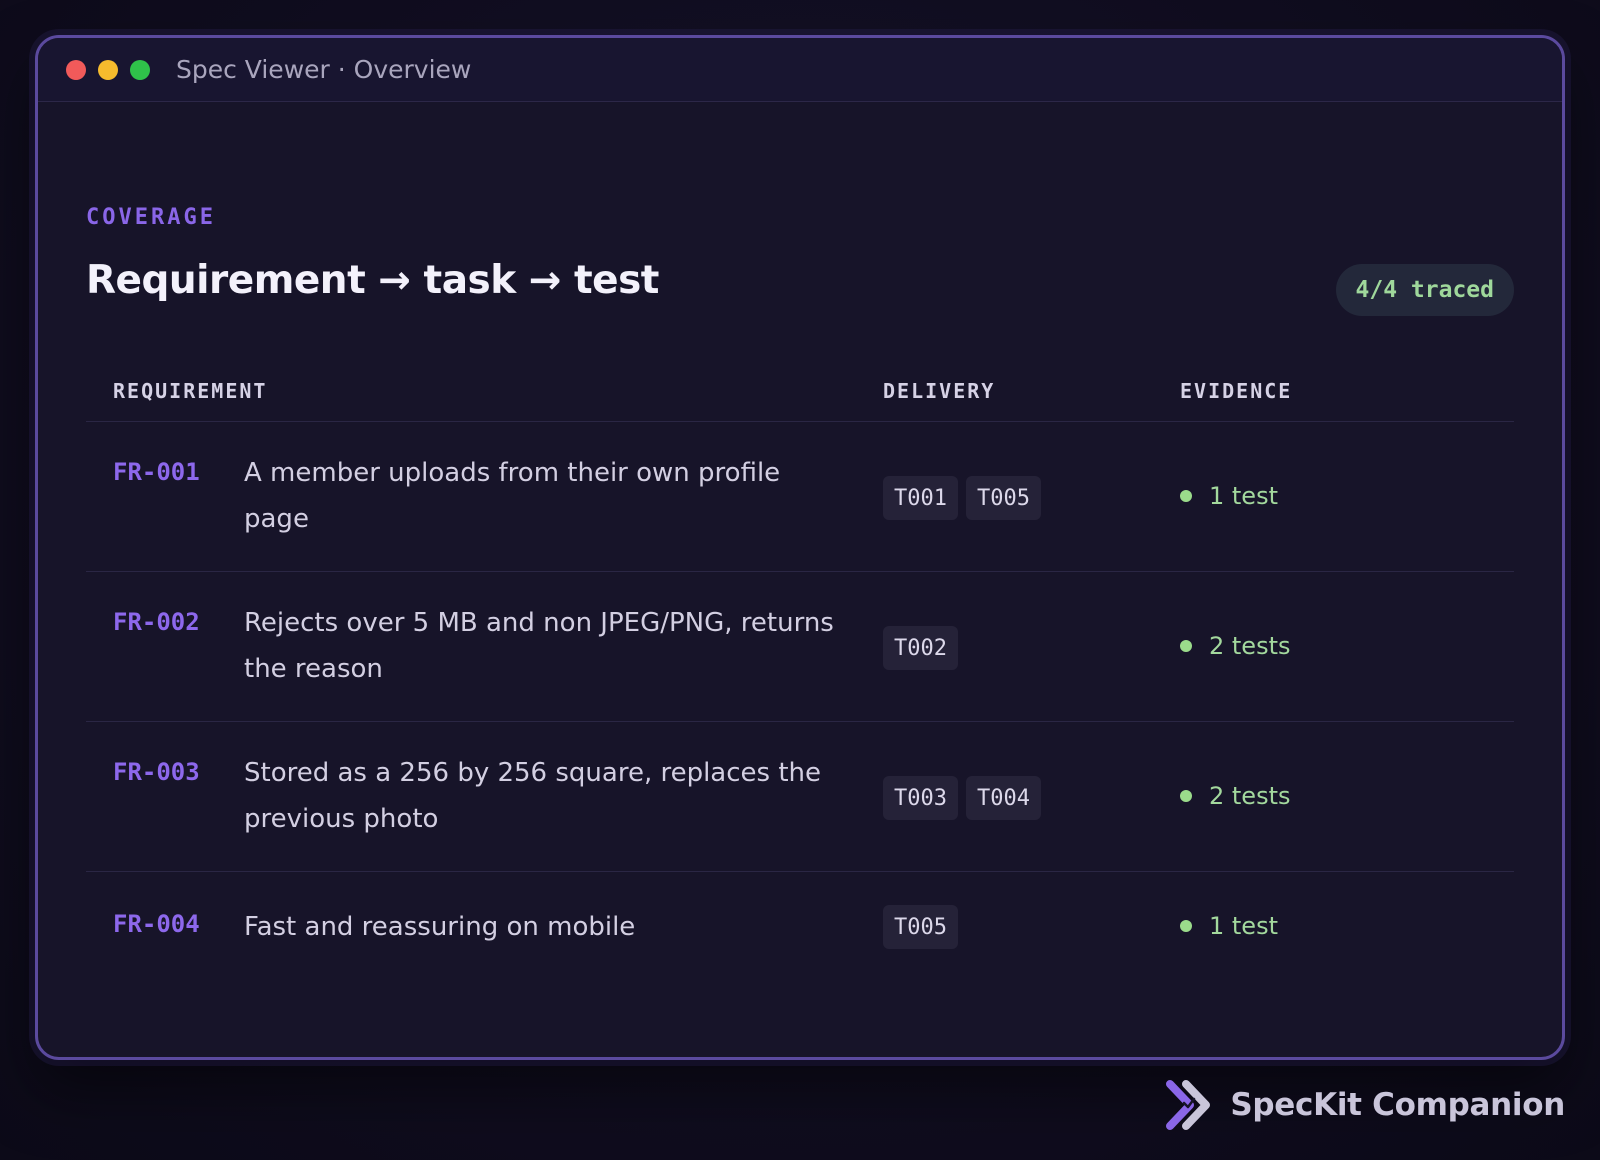  I want to click on requirement-id: FR-003, so click(156, 772).